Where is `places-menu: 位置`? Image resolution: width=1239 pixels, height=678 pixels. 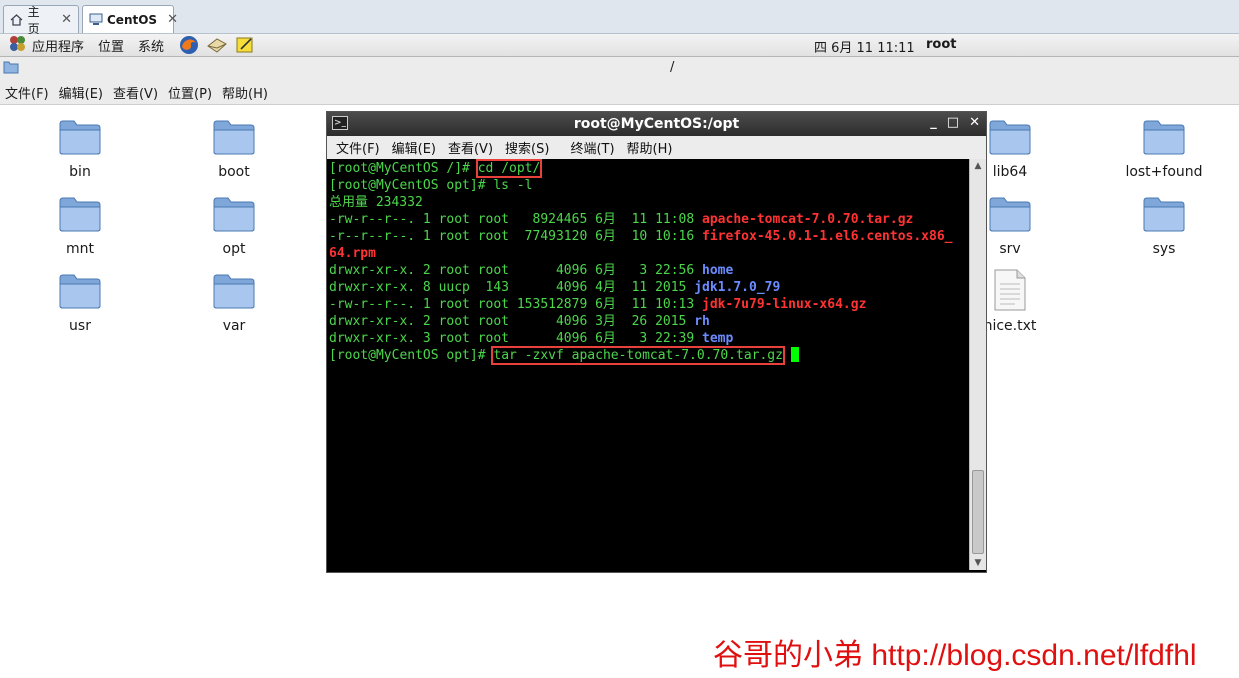
places-menu: 位置 is located at coordinates (111, 45).